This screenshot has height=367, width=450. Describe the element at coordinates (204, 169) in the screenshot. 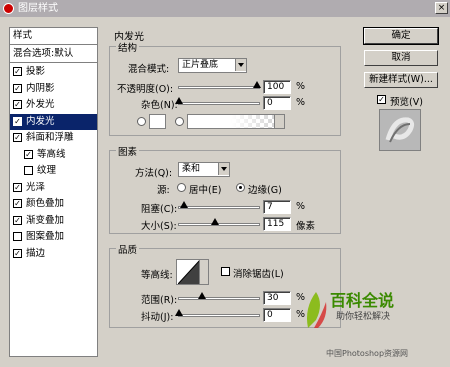

I see `method-select: 柔和` at that location.